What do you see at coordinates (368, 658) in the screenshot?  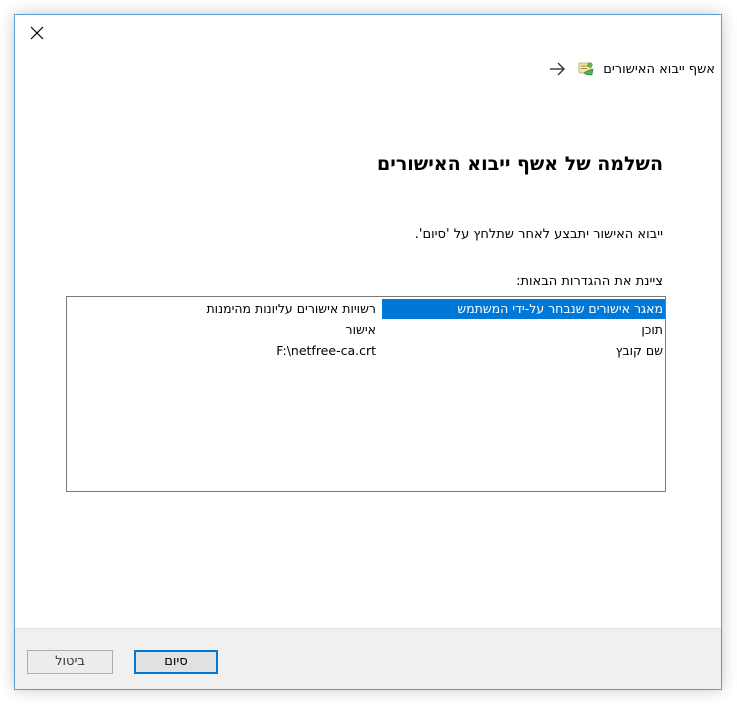 I see `wizard-footer: ביטול סיום` at bounding box center [368, 658].